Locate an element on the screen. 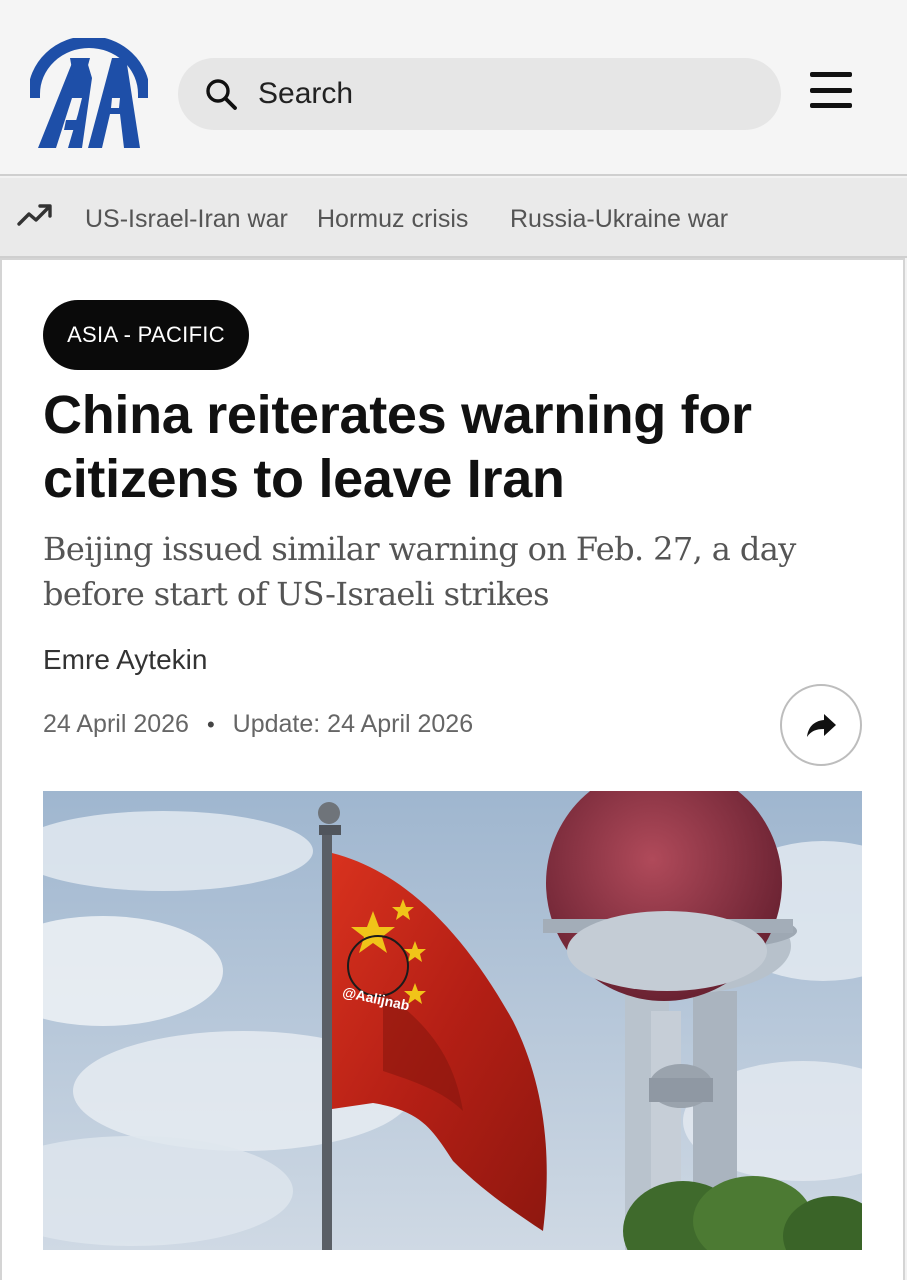 This screenshot has height=1280, width=907. aa-logo is located at coordinates (89, 94).